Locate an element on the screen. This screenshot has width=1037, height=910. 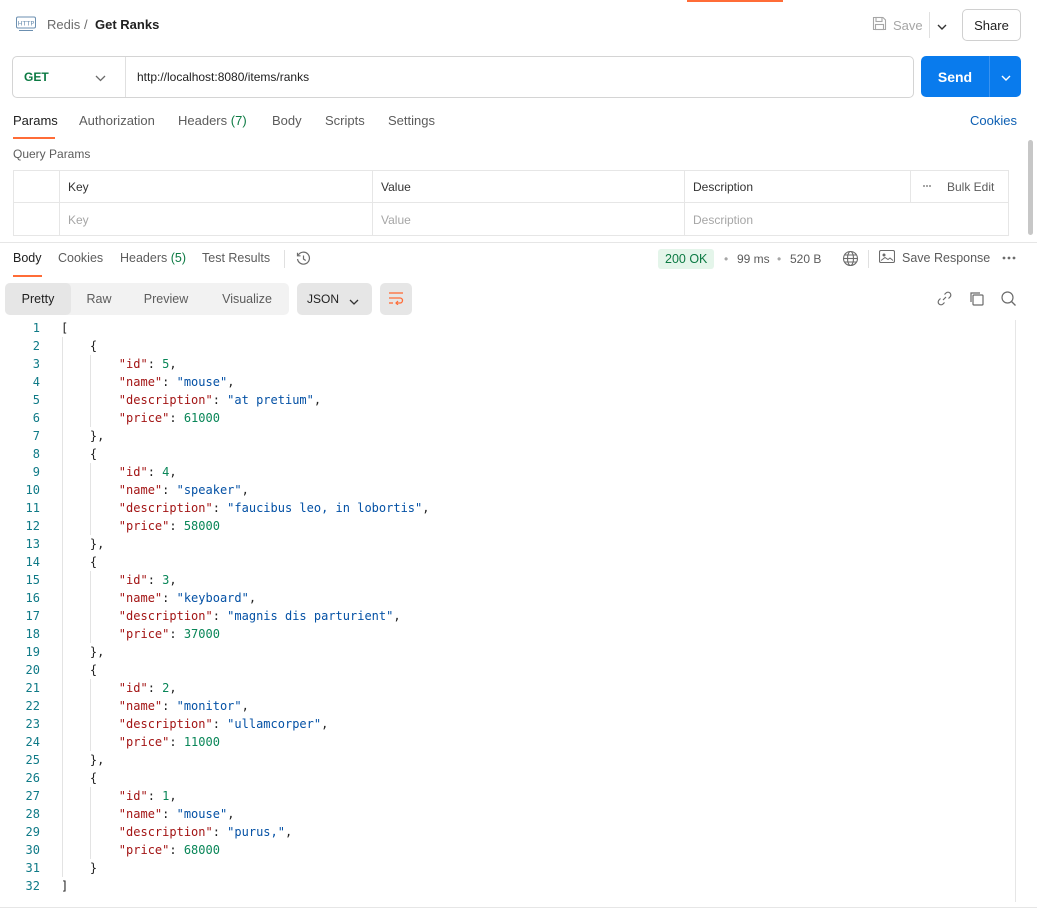
floppy-disk-icon is located at coordinates (879, 25).